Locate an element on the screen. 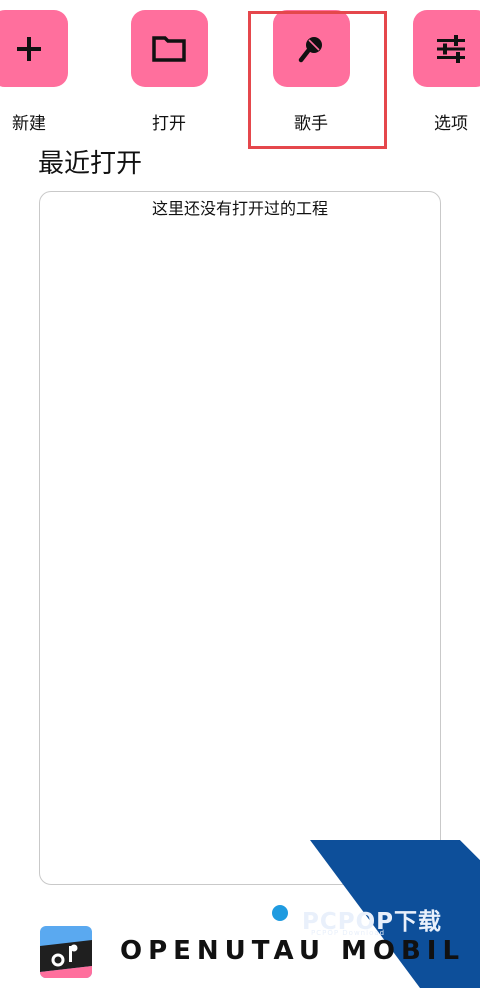 This screenshot has width=480, height=988. new-project-label: 新建 is located at coordinates (29, 124).